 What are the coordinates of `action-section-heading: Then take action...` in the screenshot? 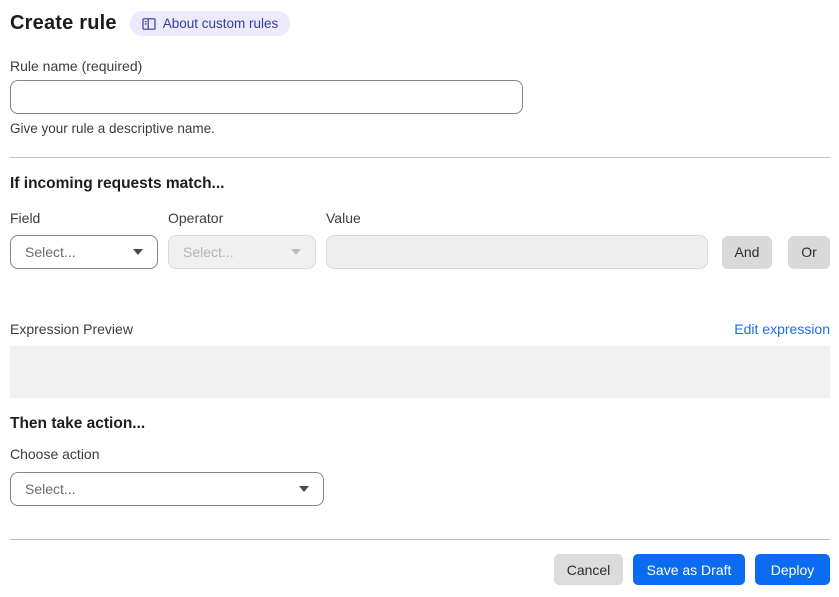 It's located at (78, 423).